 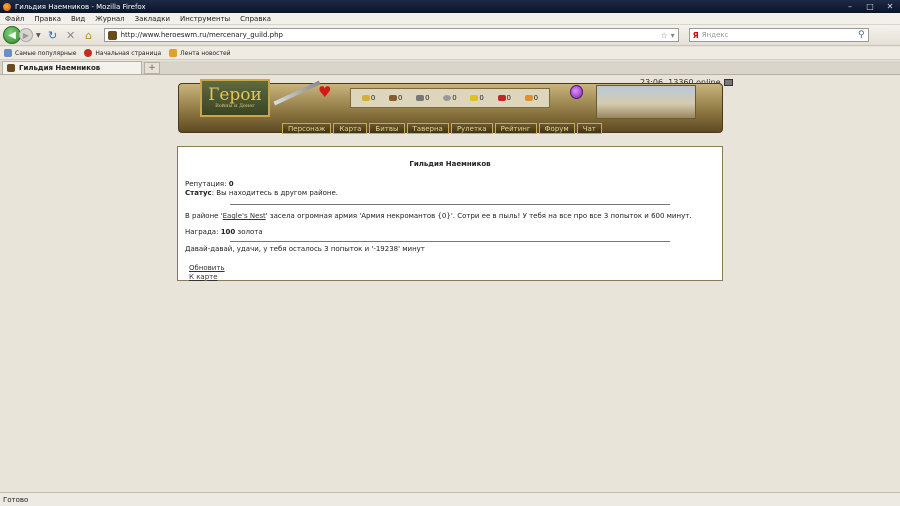 I want to click on logo-text: Герои, so click(x=235, y=95).